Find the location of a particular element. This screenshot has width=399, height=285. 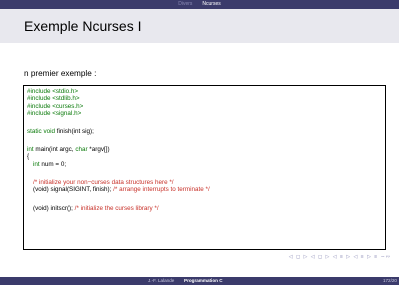

code-line: int main(int argc, char *argv[]) is located at coordinates (68, 149).